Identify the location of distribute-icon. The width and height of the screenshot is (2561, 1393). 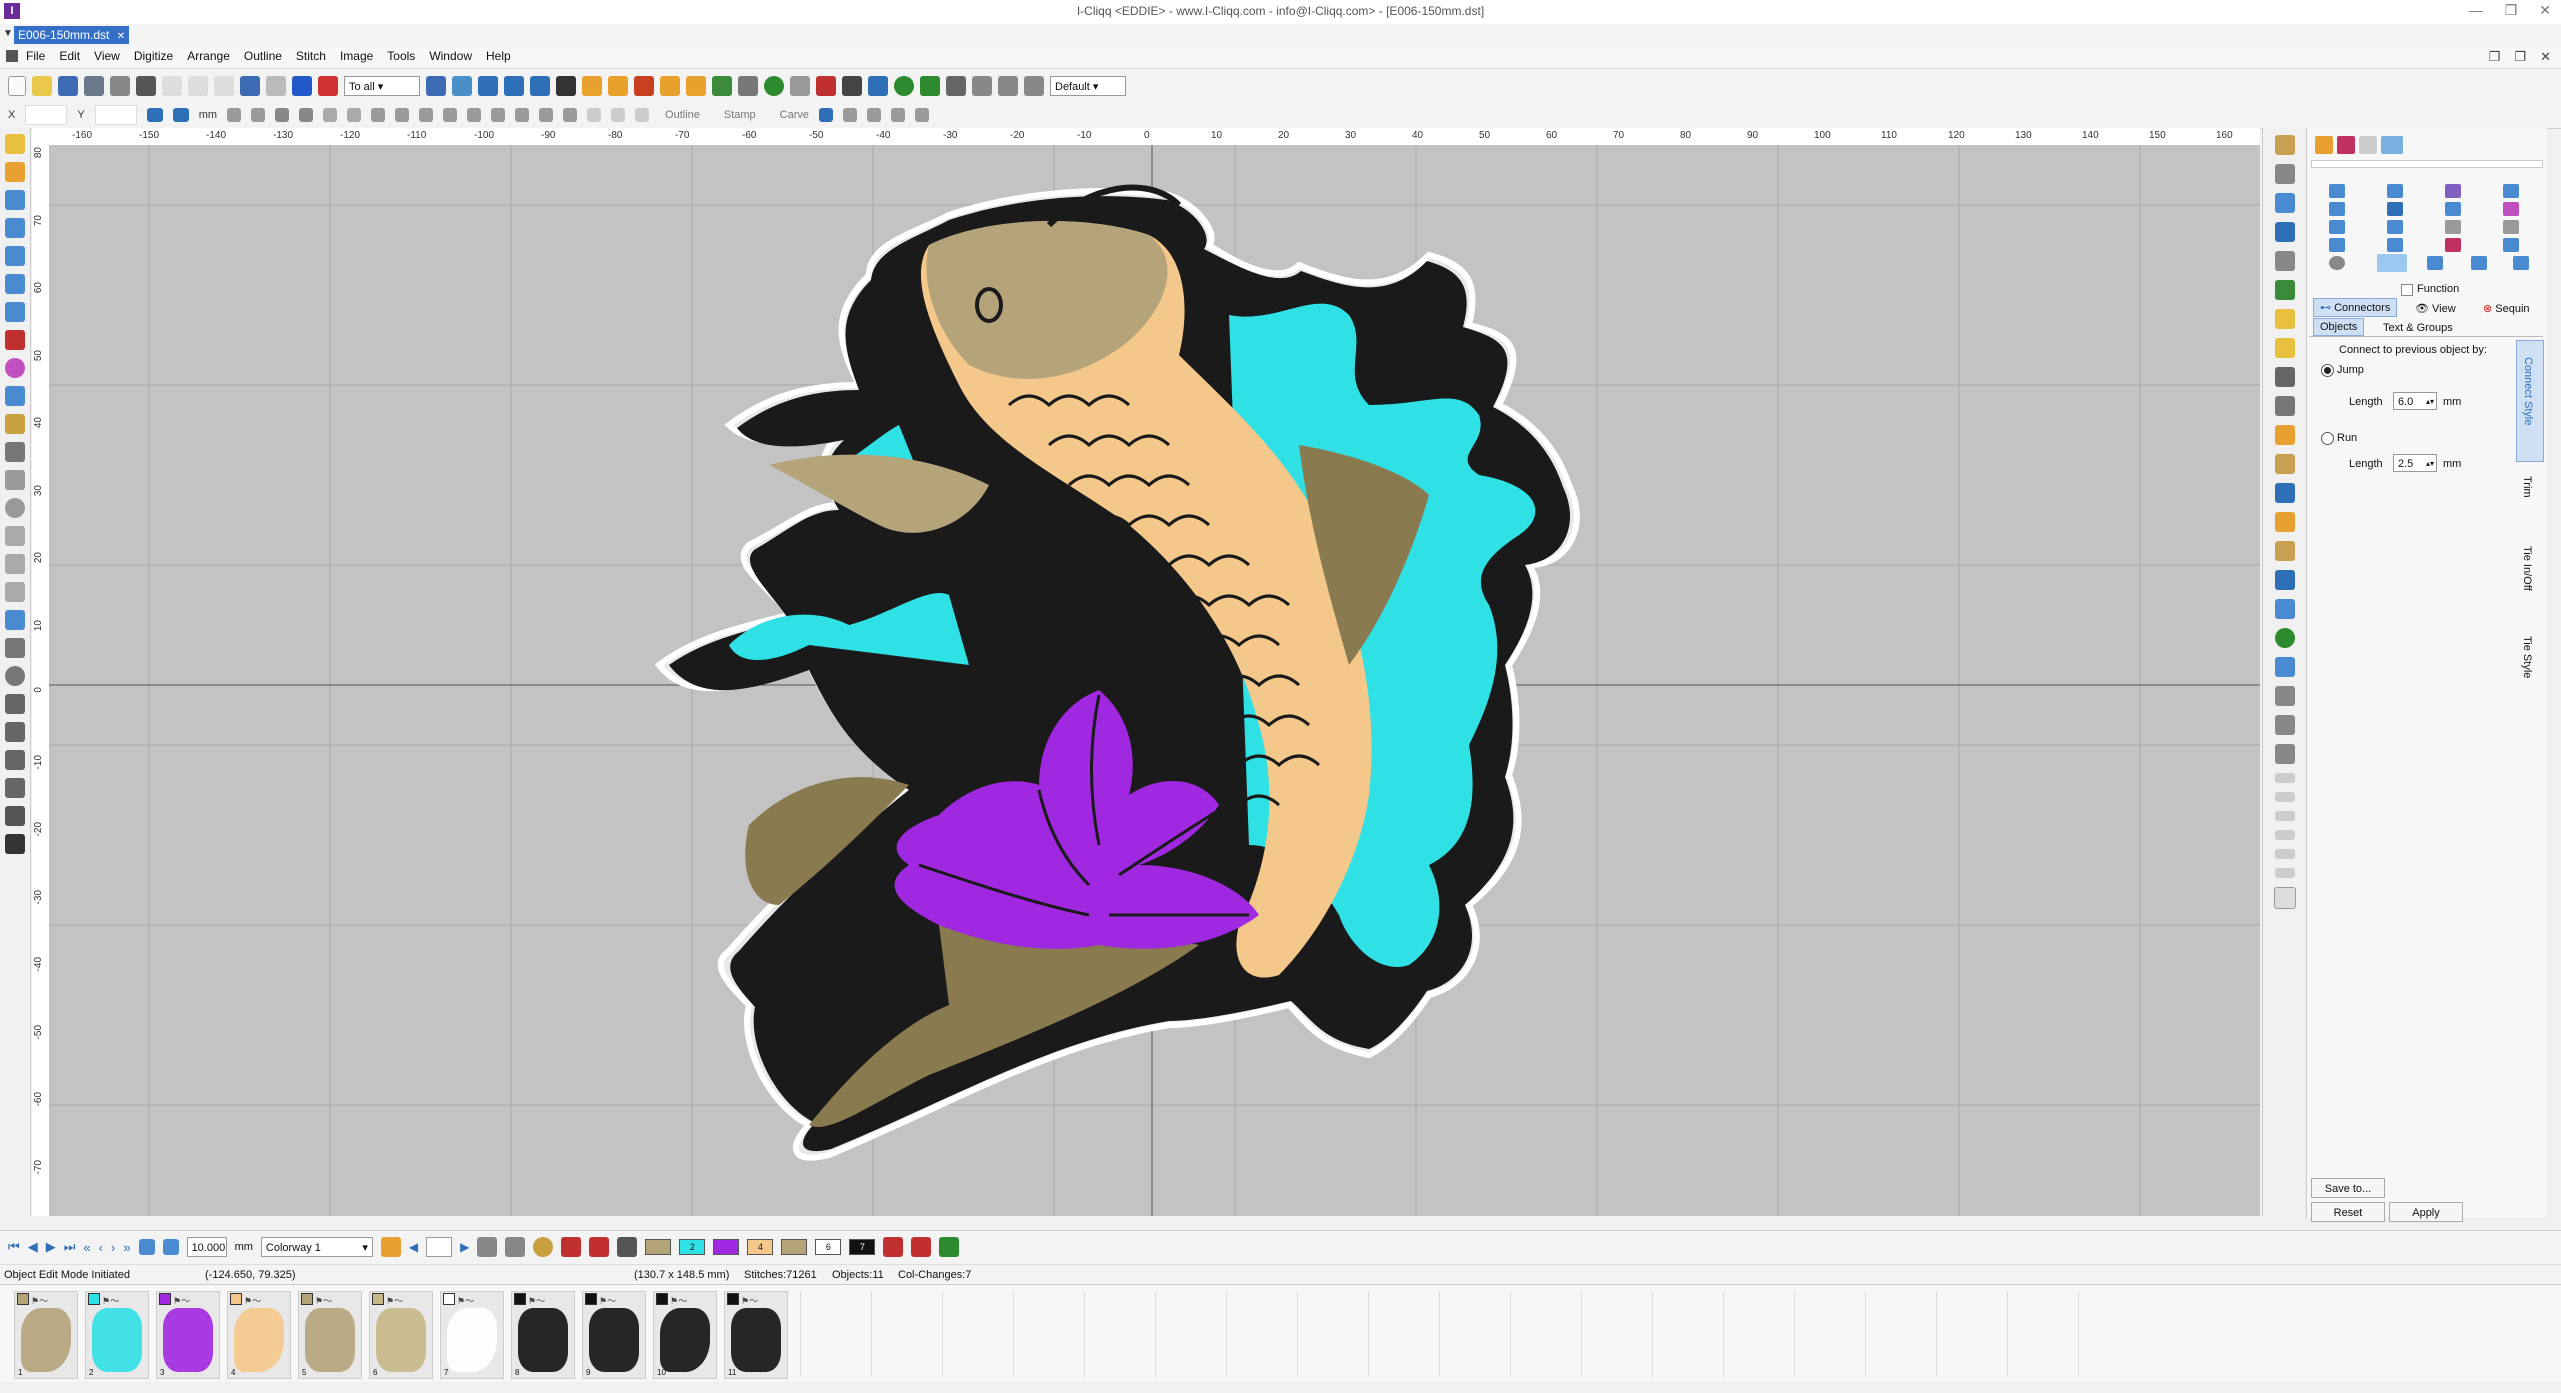
(402, 115).